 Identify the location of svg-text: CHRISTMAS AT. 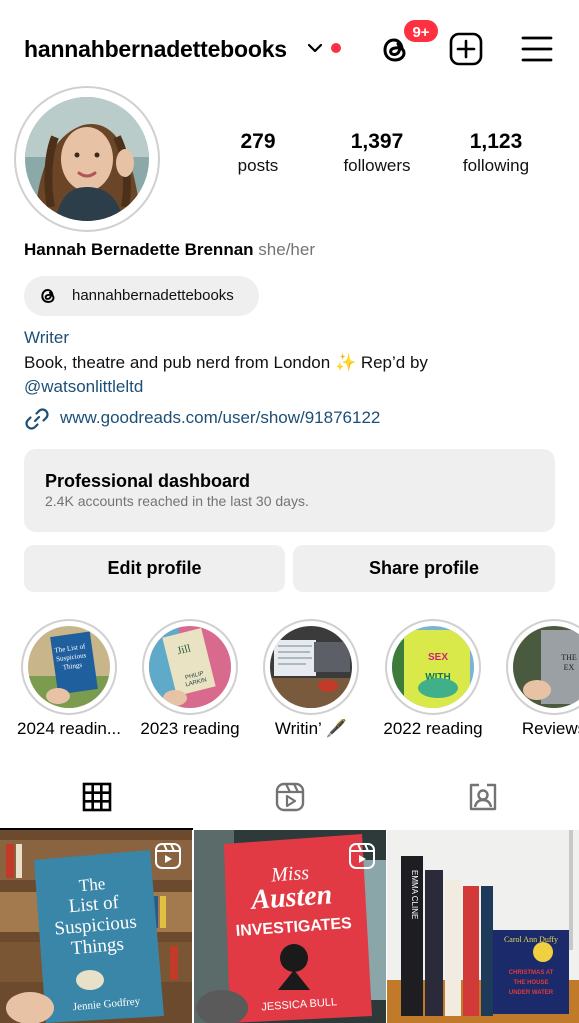
(531, 973).